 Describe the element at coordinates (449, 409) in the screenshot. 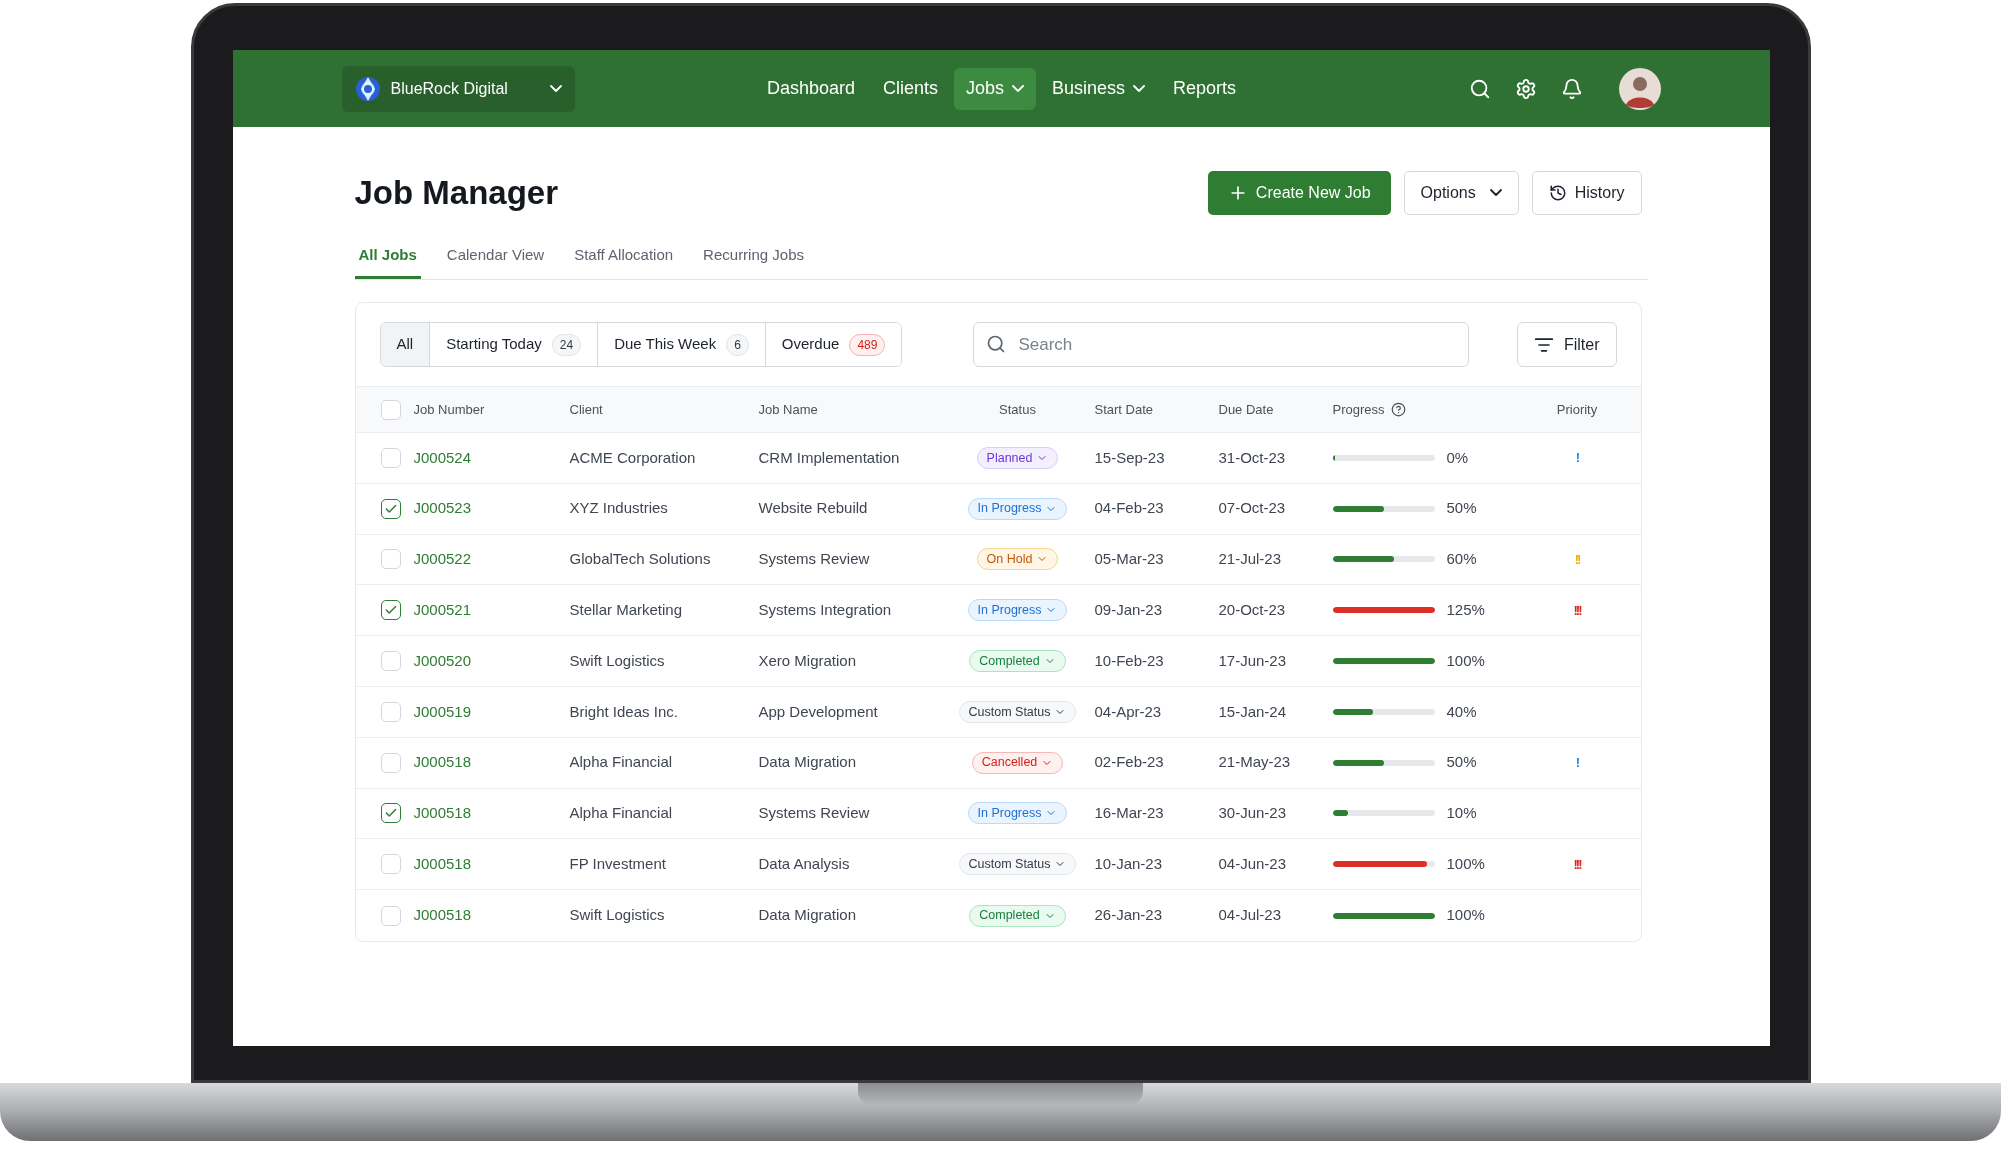

I see `column-header: Job Number` at that location.